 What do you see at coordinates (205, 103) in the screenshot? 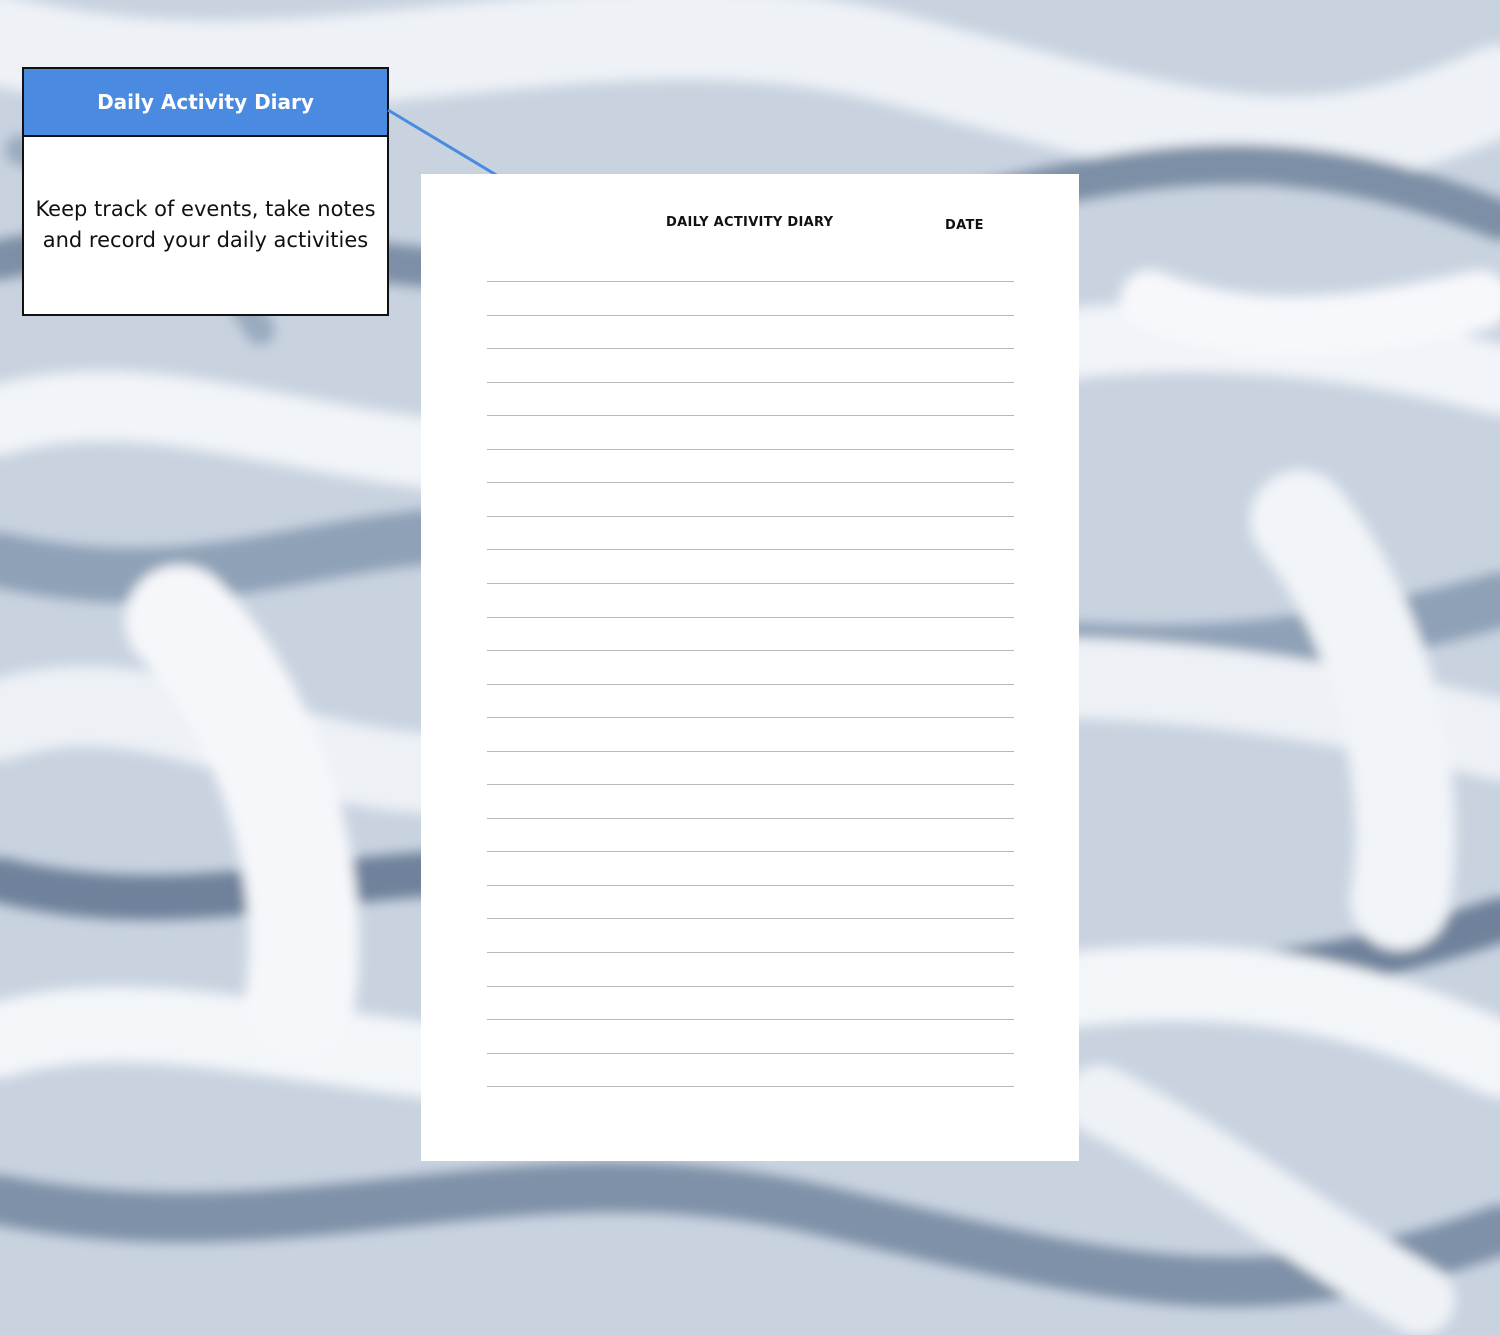
I see `callout-title: Daily Activity Diary` at bounding box center [205, 103].